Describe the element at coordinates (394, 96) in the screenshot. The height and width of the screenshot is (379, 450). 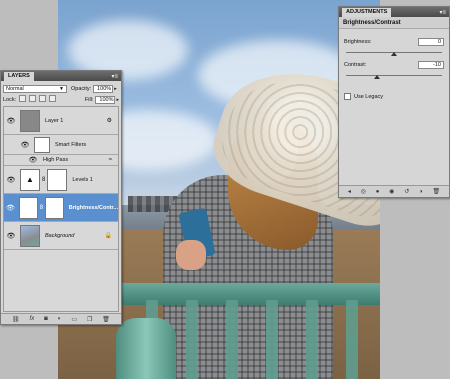
I see `use-legacy-option: Use Legacy` at that location.